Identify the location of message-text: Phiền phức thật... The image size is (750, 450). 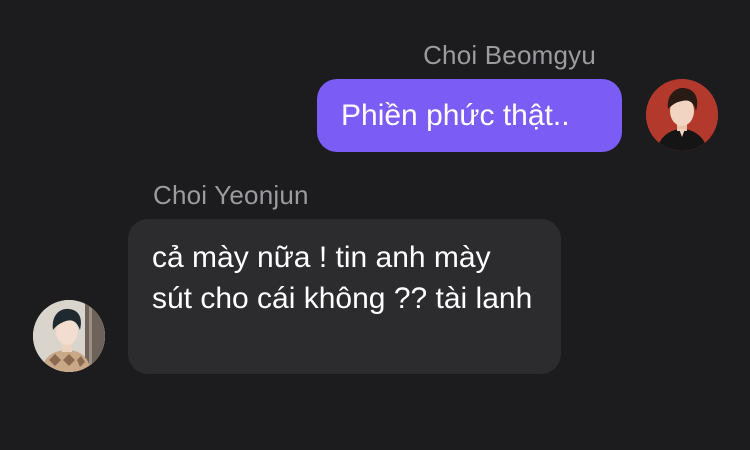
(455, 115).